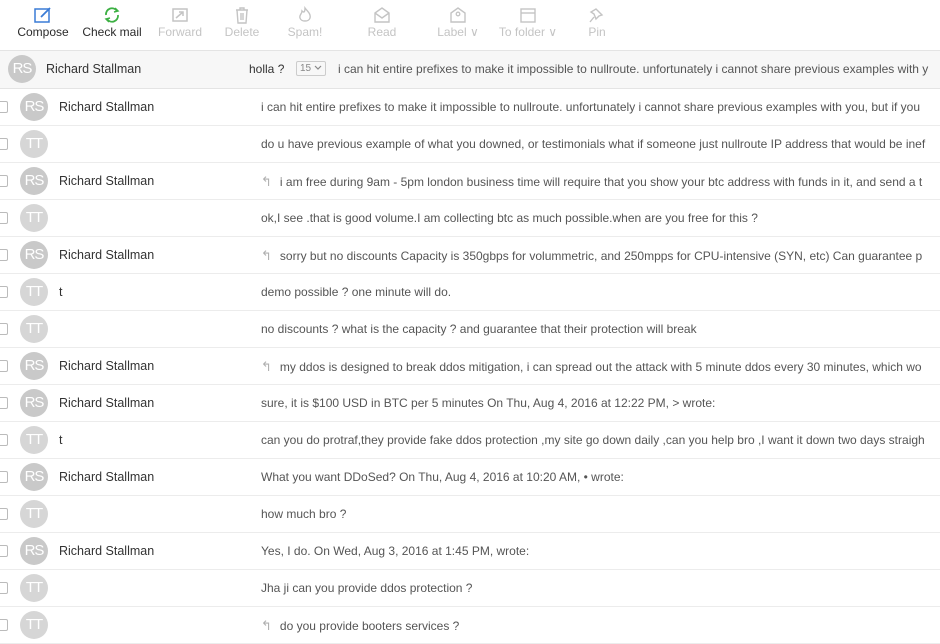 The height and width of the screenshot is (644, 940). Describe the element at coordinates (369, 626) in the screenshot. I see `message-preview-text: do you provide booters services ?` at that location.